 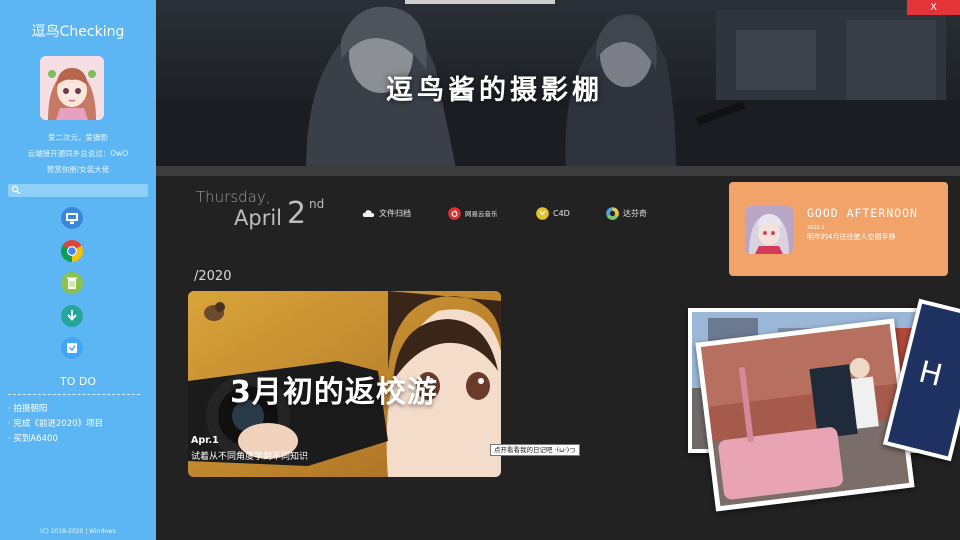 What do you see at coordinates (213, 276) in the screenshot?
I see `timeline-year: /2020` at bounding box center [213, 276].